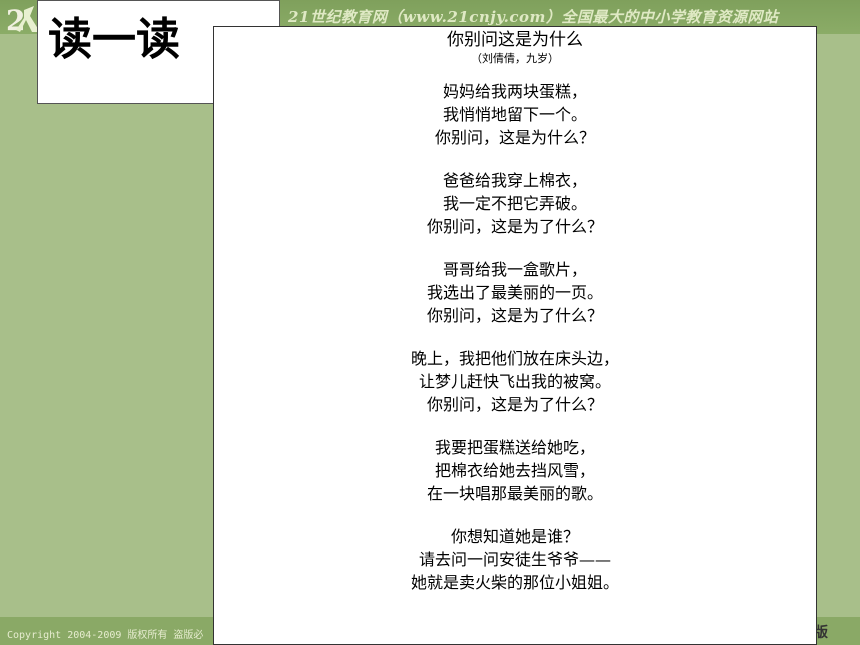 This screenshot has width=860, height=645. I want to click on poem-title: 你别问这是为什么, so click(515, 40).